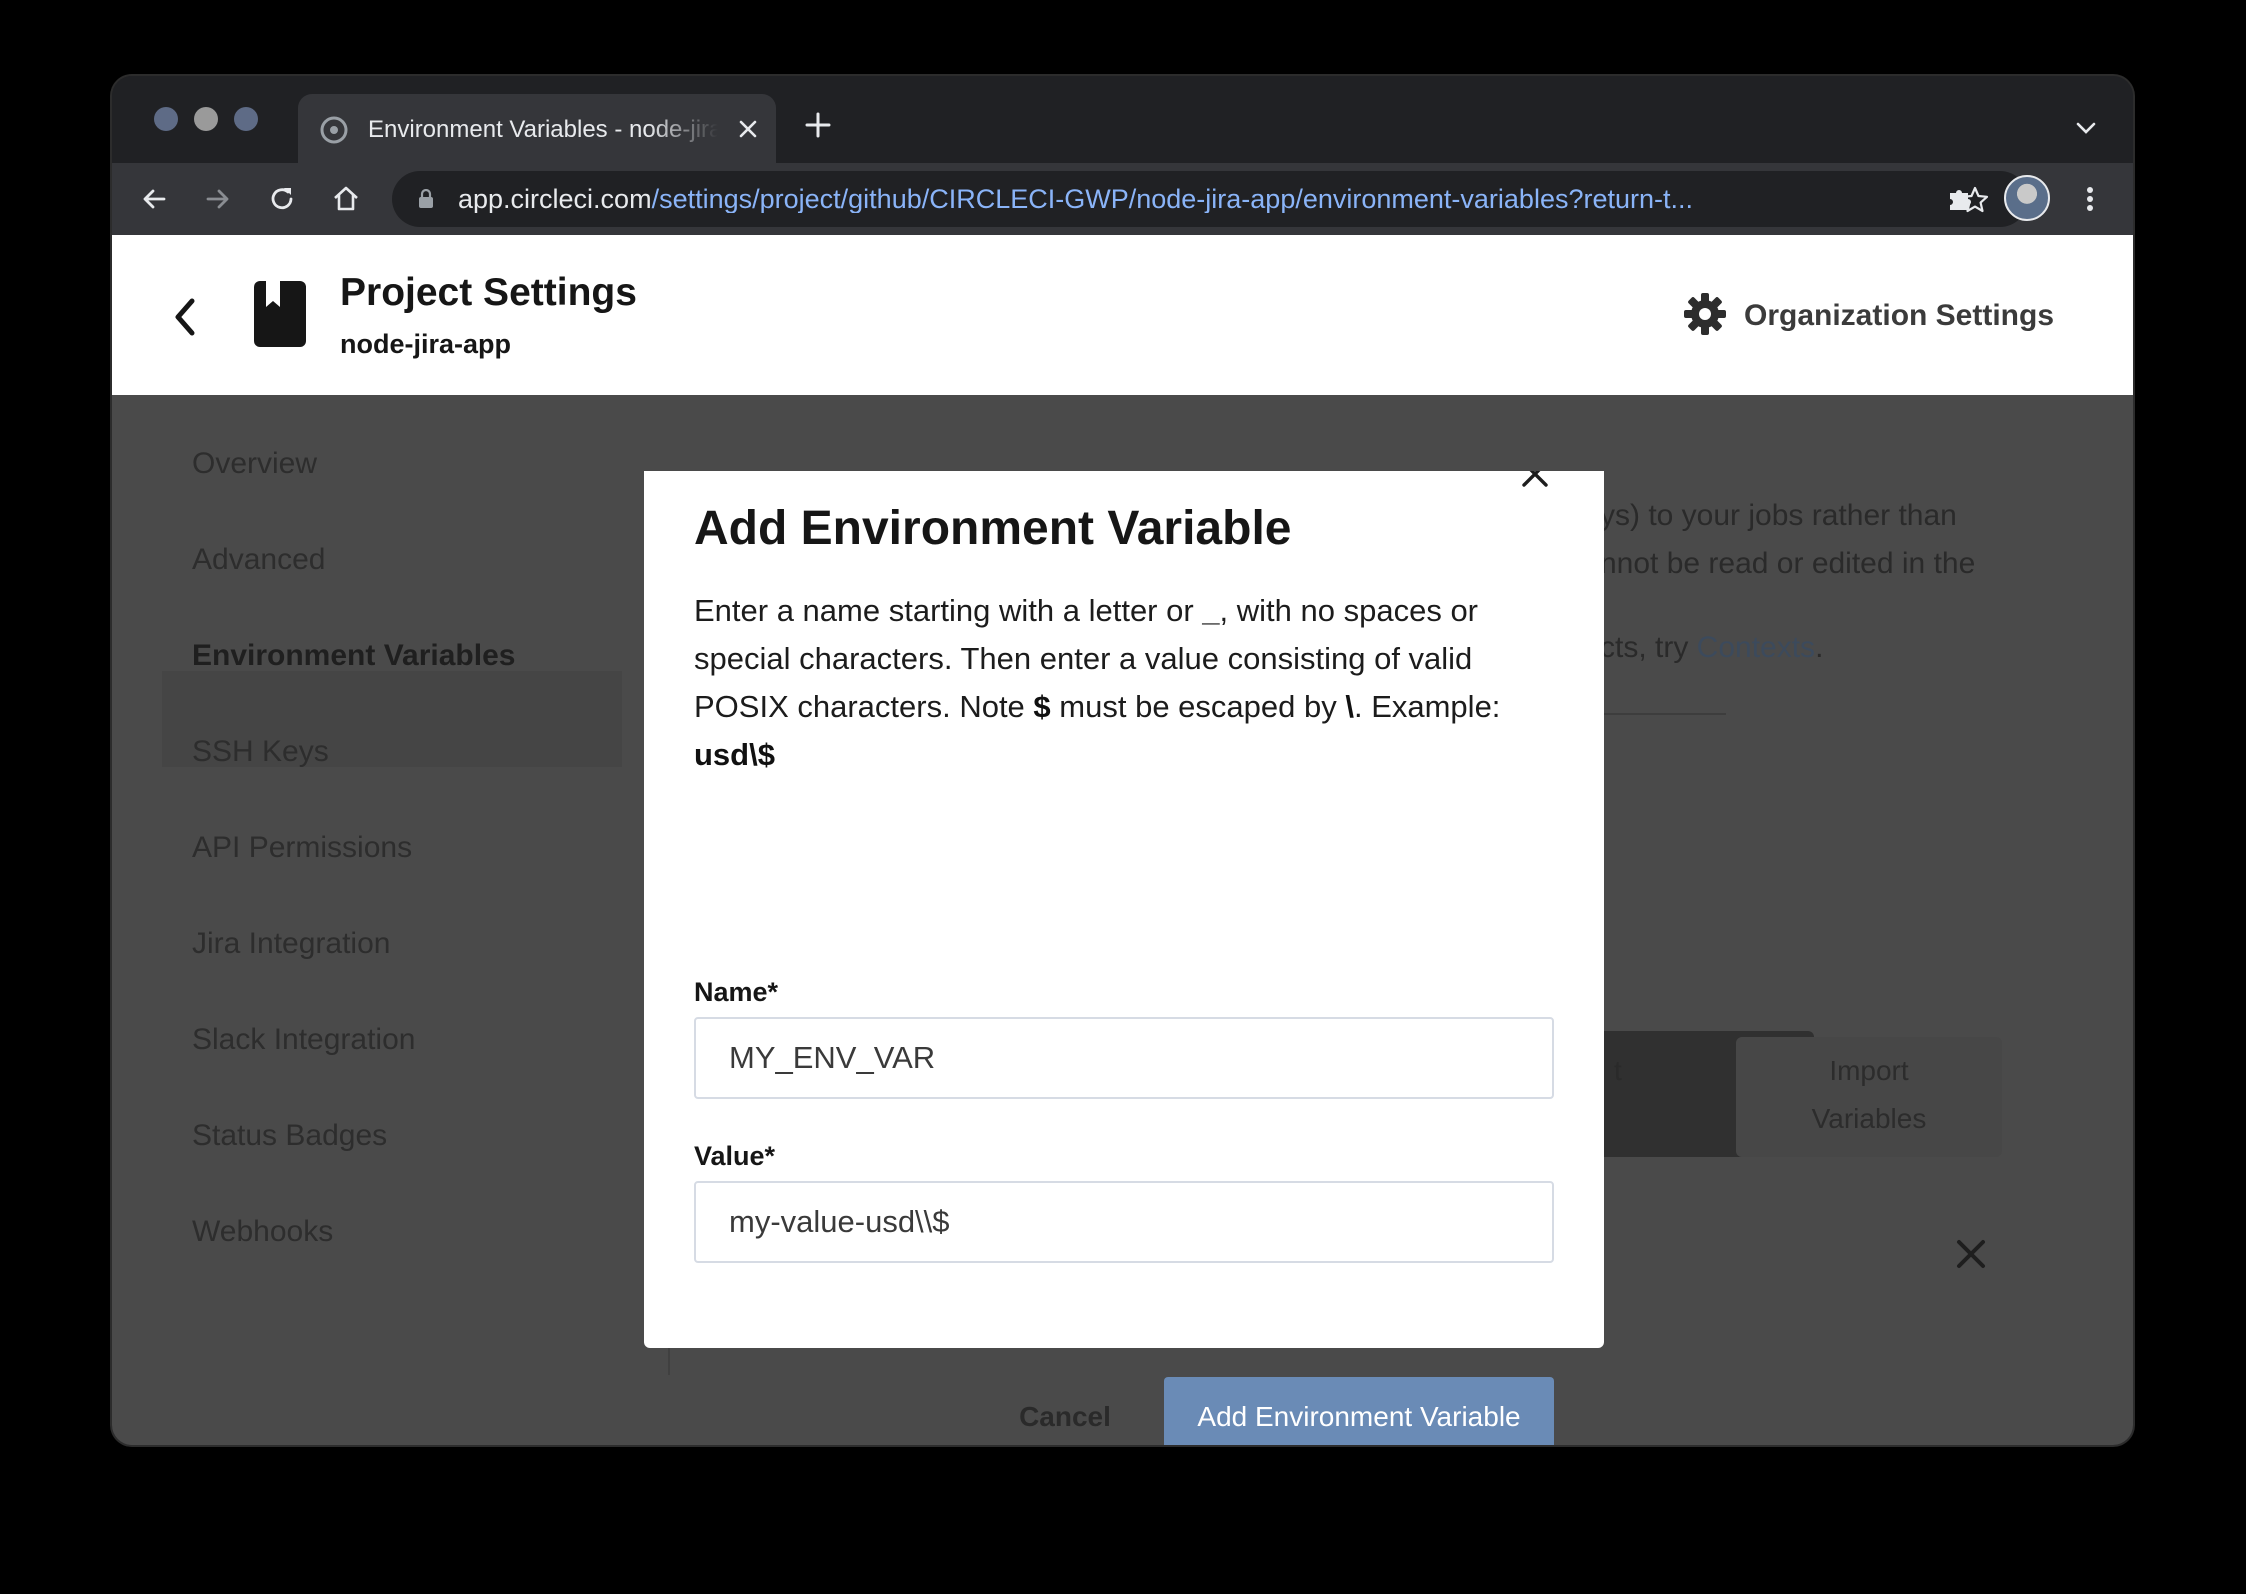 This screenshot has height=1594, width=2246. Describe the element at coordinates (334, 130) in the screenshot. I see `circleci-favicon-icon` at that location.